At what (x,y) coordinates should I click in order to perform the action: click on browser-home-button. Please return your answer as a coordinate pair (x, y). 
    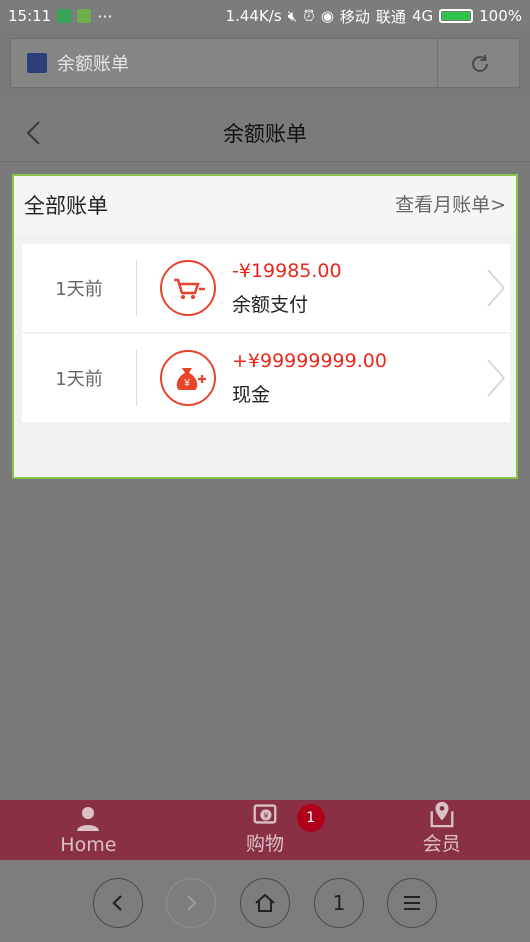
    Looking at the image, I should click on (265, 903).